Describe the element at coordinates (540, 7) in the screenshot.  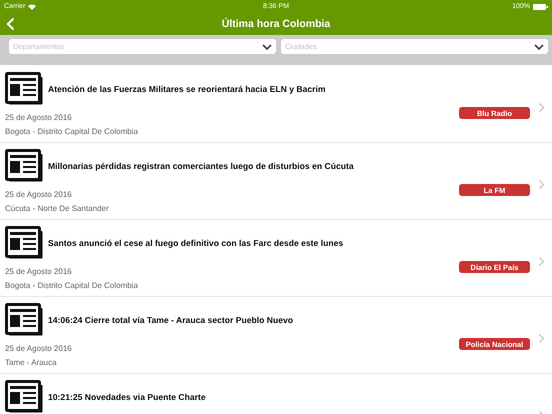
I see `battery-icon` at that location.